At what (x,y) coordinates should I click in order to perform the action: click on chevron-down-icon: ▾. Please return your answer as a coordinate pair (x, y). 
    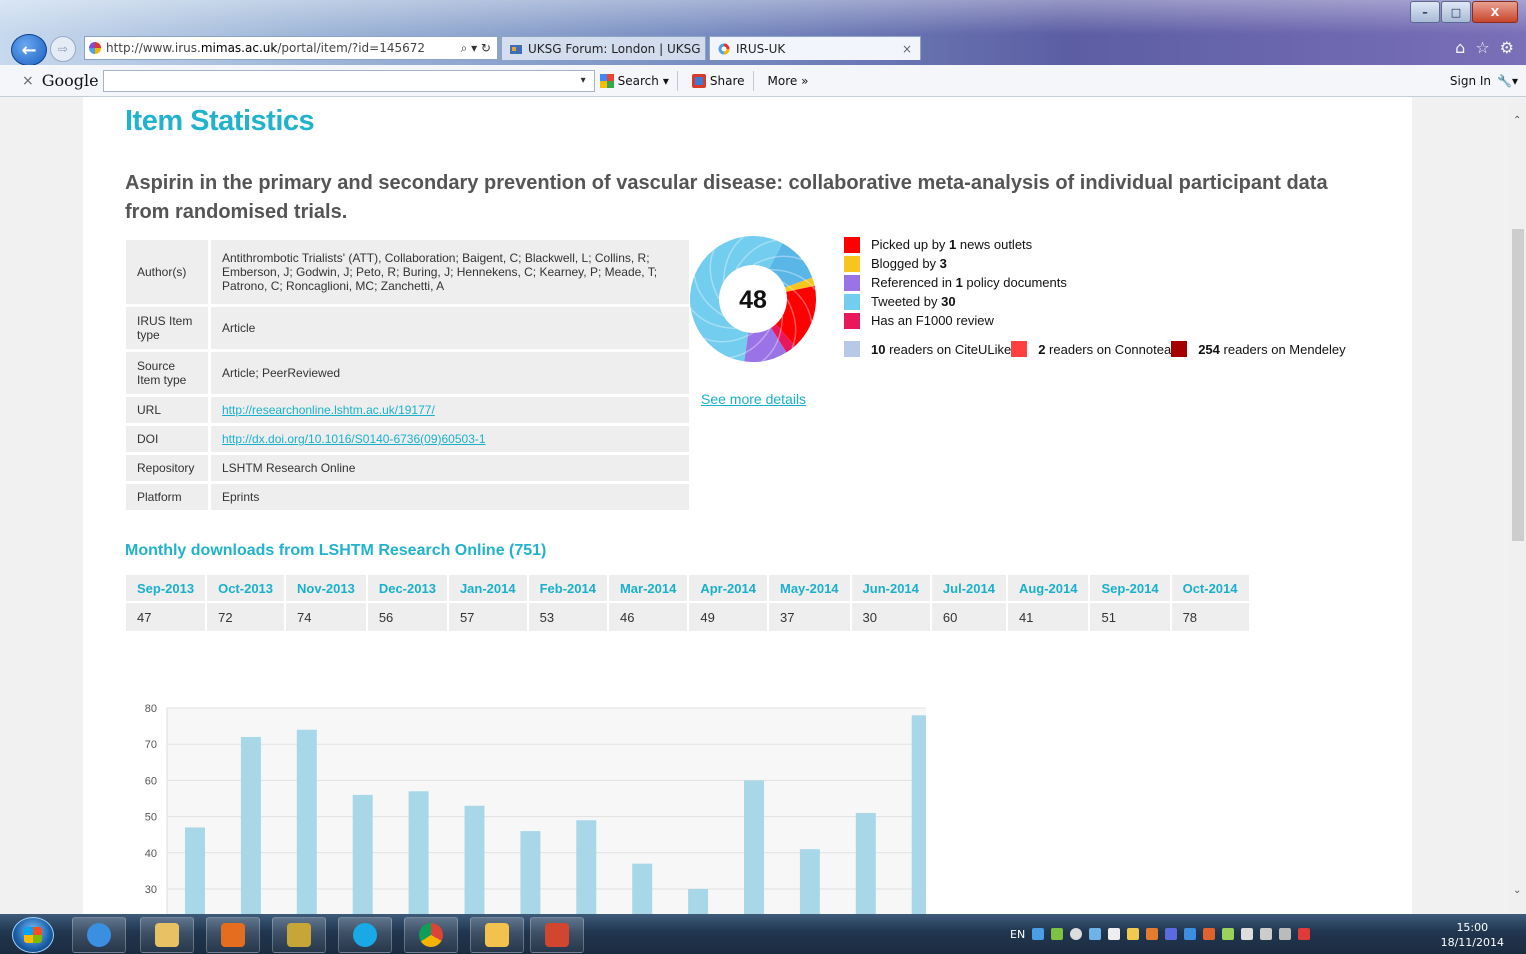
    Looking at the image, I should click on (583, 80).